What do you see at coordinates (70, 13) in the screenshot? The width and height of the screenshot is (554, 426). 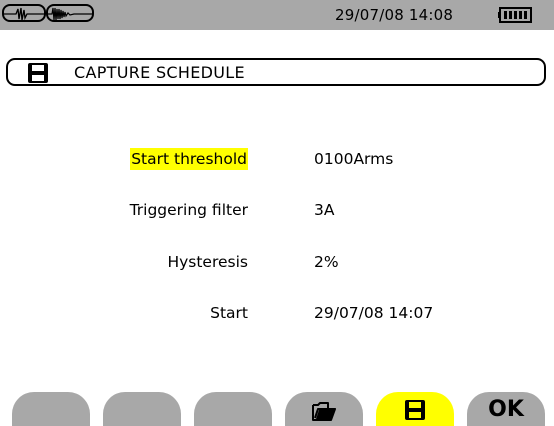 I see `inrush-wave-icon` at bounding box center [70, 13].